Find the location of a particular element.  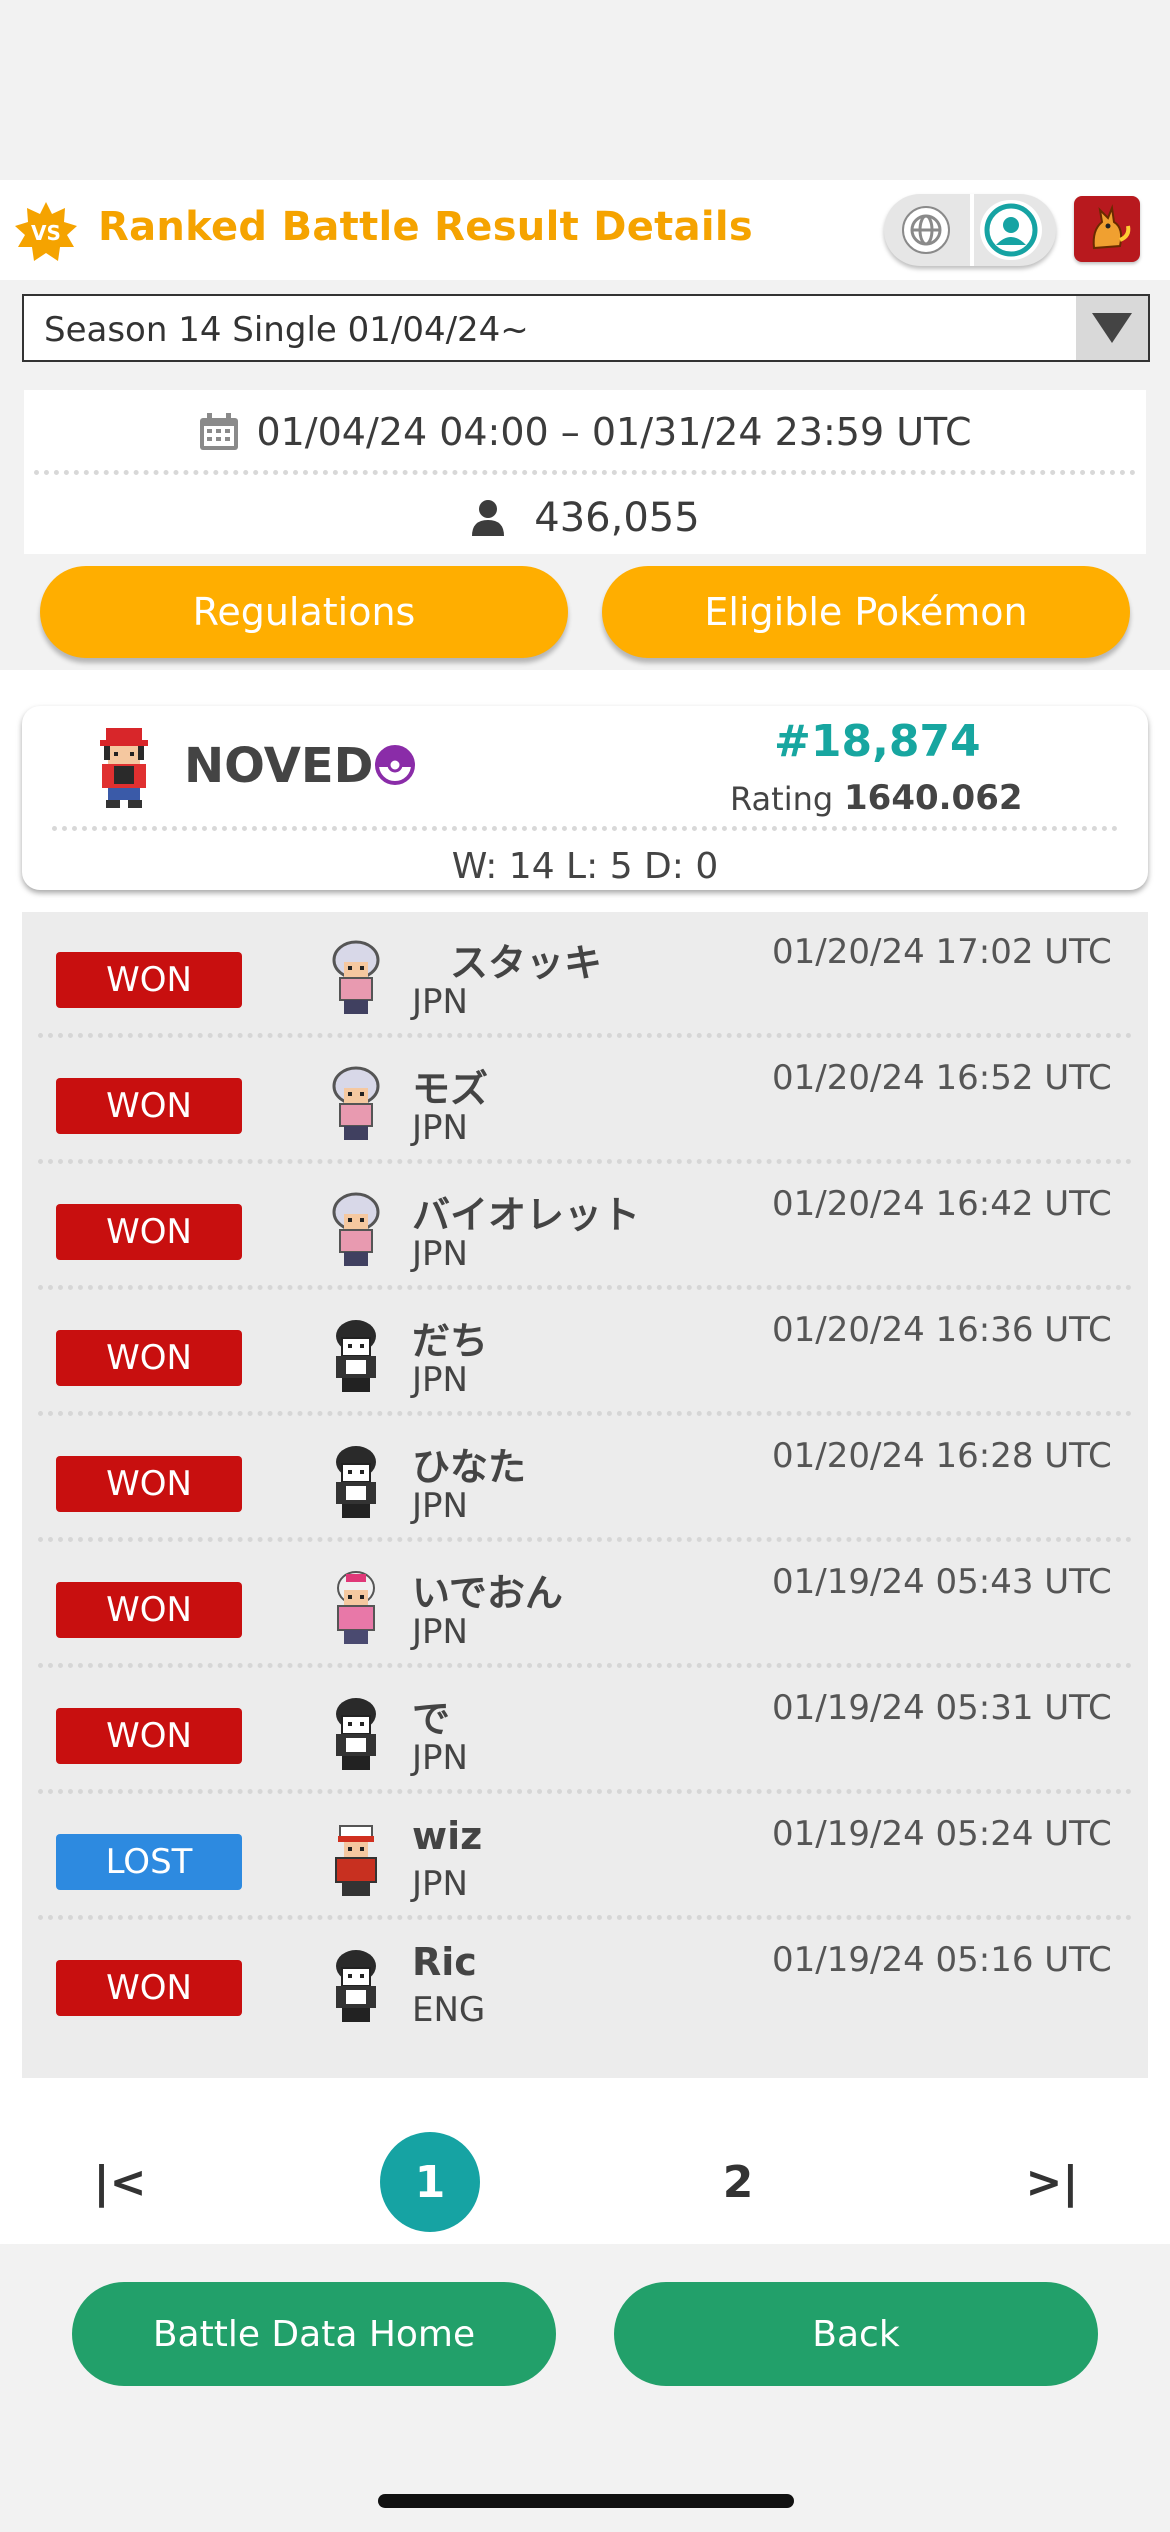

battle-row: WON Ric ENG 01/19/24 05:16 UTC is located at coordinates (585, 1983).